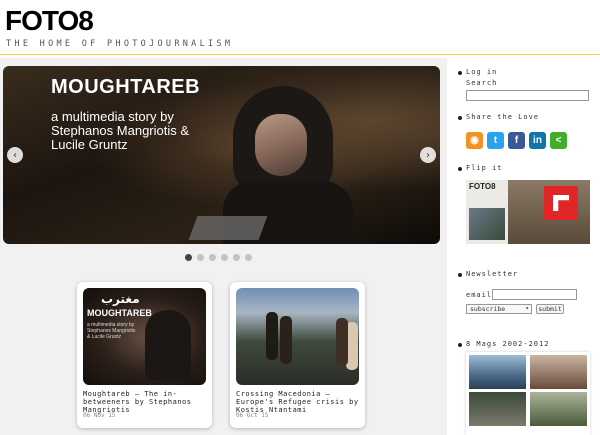 The image size is (600, 435). What do you see at coordinates (527, 95) in the screenshot?
I see `search-input` at bounding box center [527, 95].